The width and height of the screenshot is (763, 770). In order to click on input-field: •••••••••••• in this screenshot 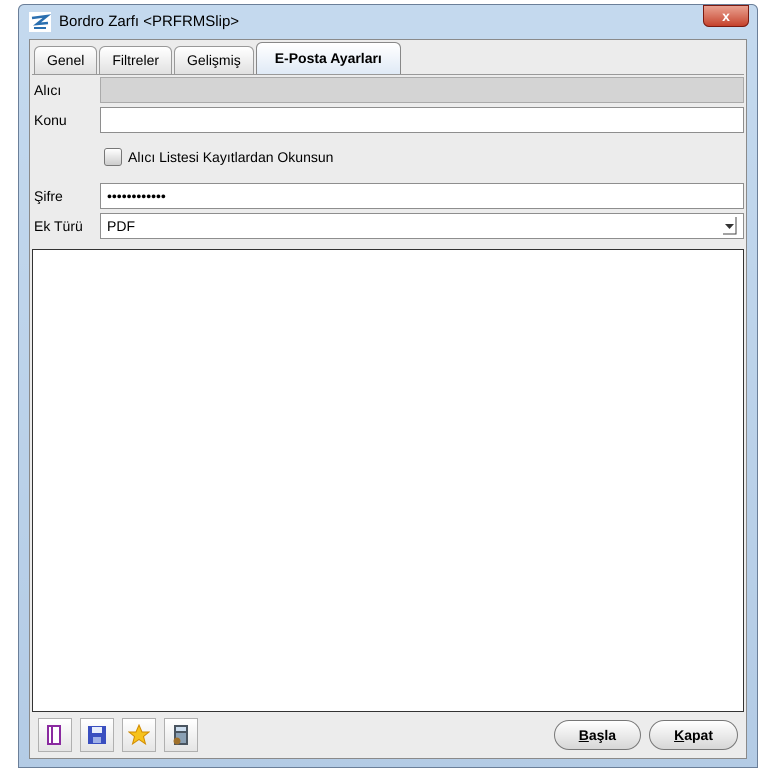, I will do `click(422, 196)`.